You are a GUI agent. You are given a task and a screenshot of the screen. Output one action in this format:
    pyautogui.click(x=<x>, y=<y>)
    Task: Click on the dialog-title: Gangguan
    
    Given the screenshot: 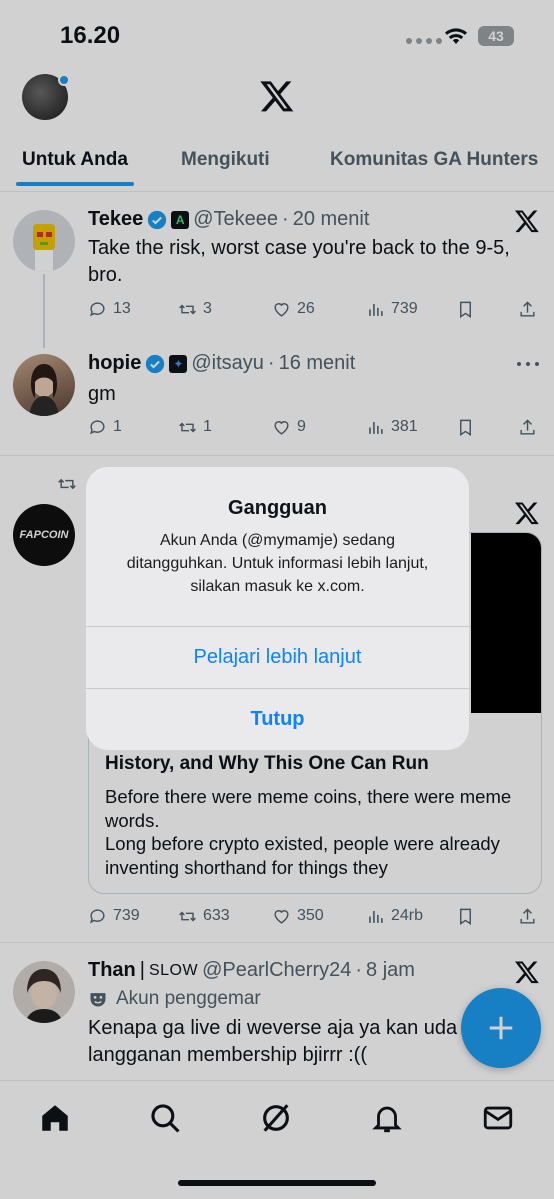 What is the action you would take?
    pyautogui.click(x=277, y=508)
    